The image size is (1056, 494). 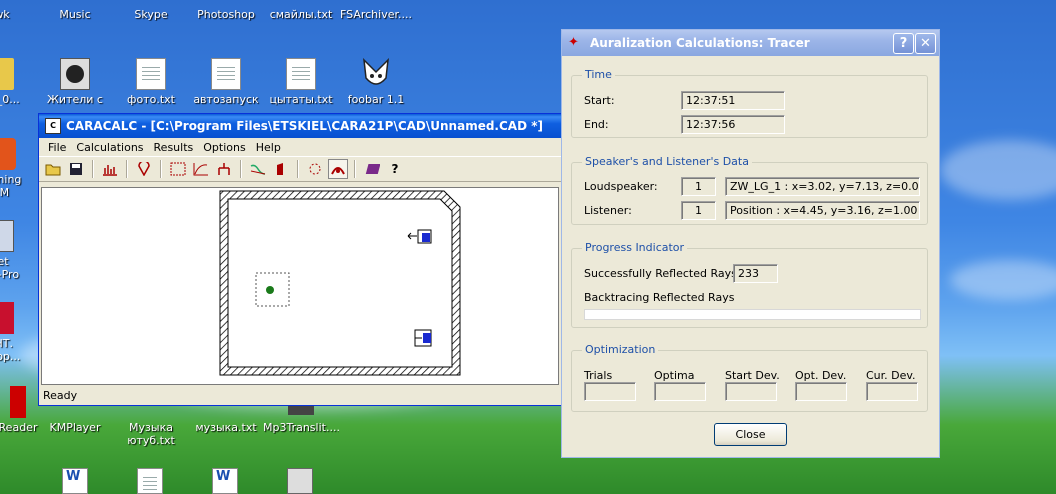 What do you see at coordinates (608, 210) in the screenshot?
I see `listener-label: Listener:` at bounding box center [608, 210].